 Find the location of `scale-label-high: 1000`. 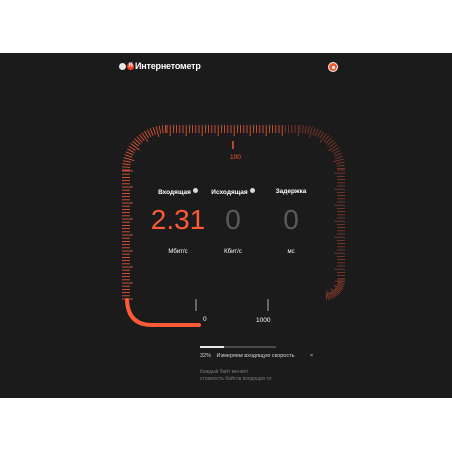

scale-label-high: 1000 is located at coordinates (263, 320).